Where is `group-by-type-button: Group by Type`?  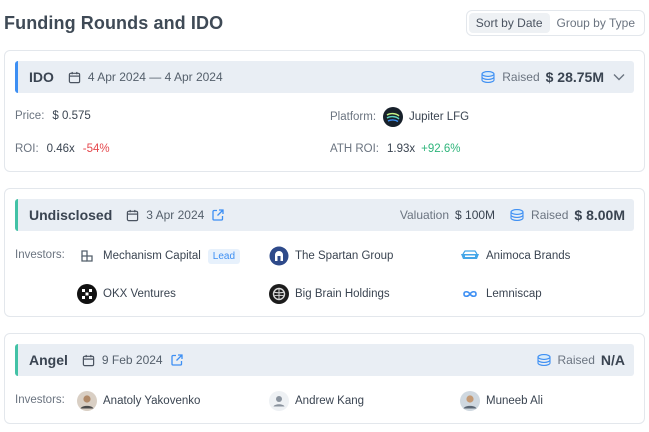 group-by-type-button: Group by Type is located at coordinates (596, 23).